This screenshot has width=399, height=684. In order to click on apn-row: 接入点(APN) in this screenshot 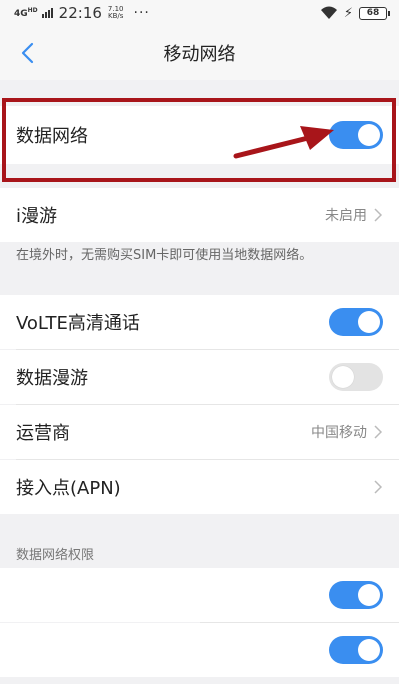, I will do `click(199, 487)`.